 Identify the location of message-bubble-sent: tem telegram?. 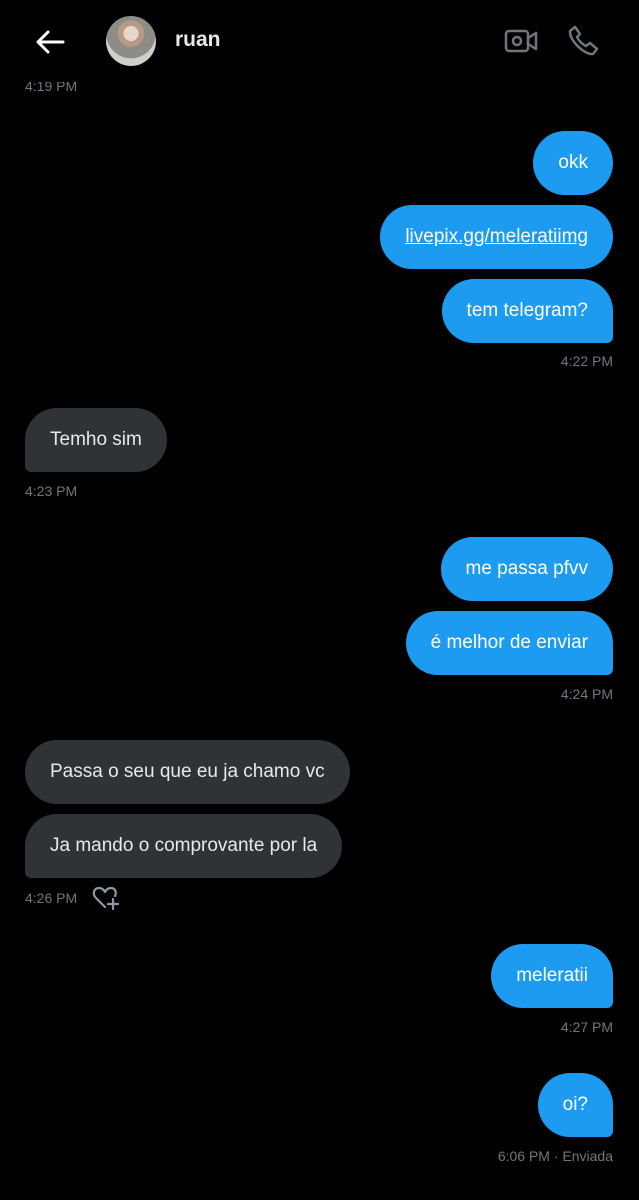
(527, 311).